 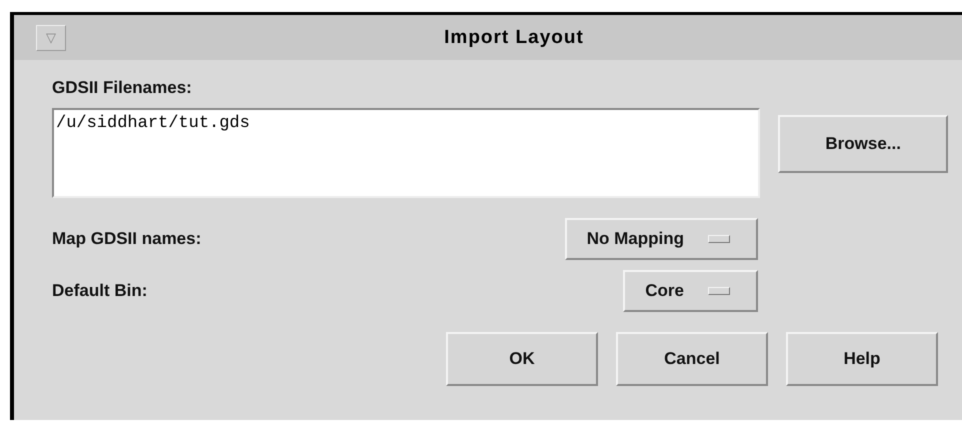 I want to click on option-menu: Core, so click(x=690, y=291).